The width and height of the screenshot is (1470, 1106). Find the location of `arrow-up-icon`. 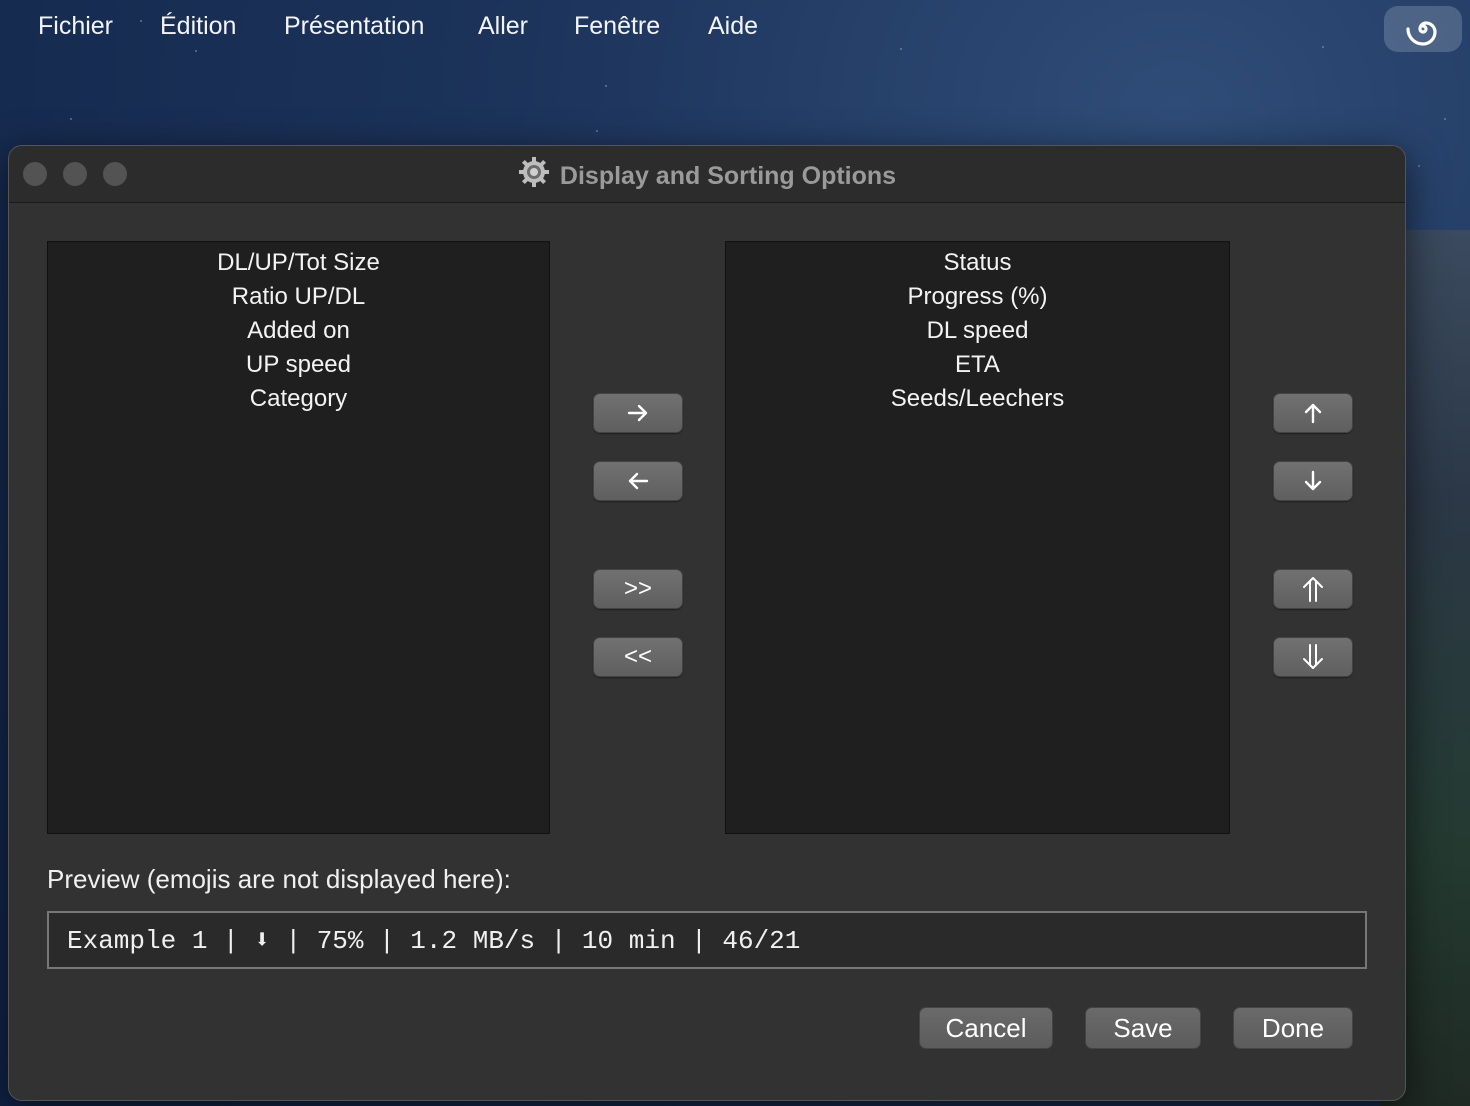

arrow-up-icon is located at coordinates (1313, 413).